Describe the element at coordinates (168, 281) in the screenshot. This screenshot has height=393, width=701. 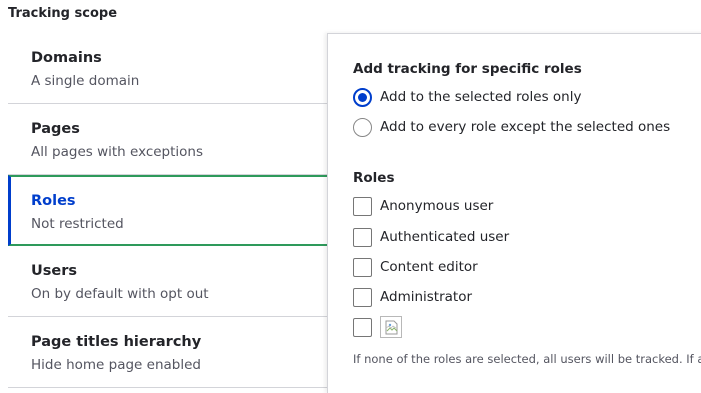
I see `tab-users: Users On by default with opt out` at that location.